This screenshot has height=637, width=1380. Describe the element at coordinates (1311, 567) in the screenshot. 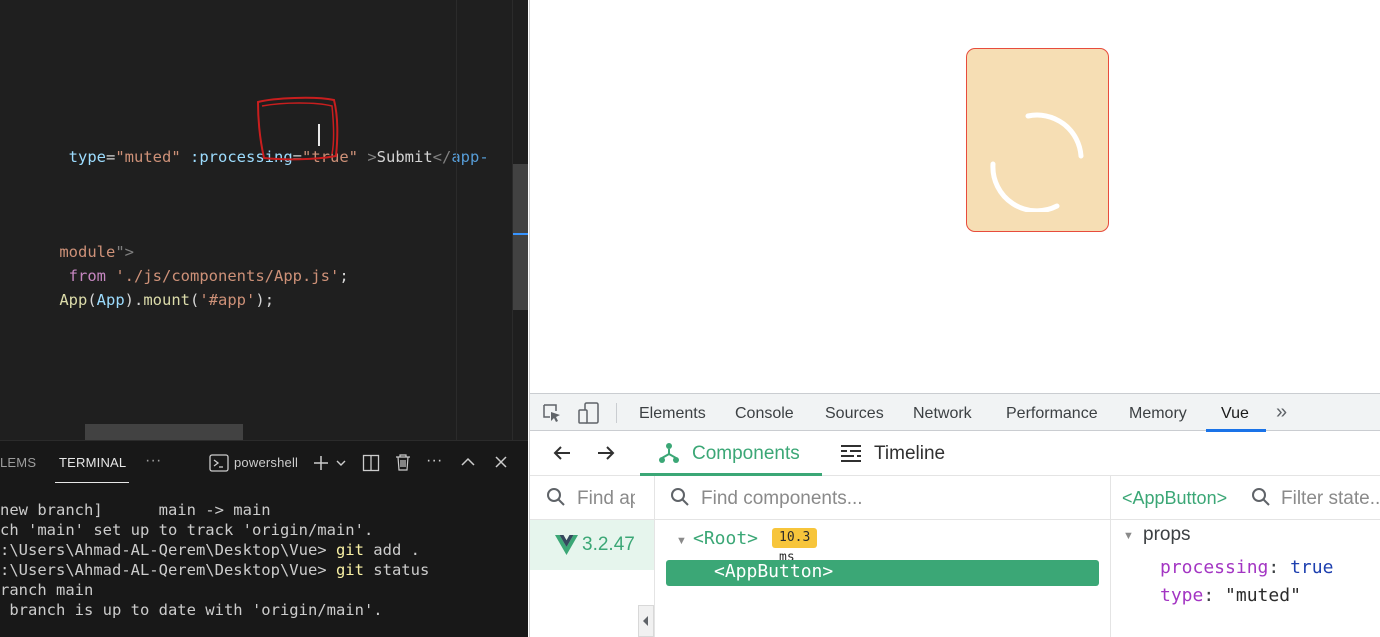

I see `prop-value: true` at that location.